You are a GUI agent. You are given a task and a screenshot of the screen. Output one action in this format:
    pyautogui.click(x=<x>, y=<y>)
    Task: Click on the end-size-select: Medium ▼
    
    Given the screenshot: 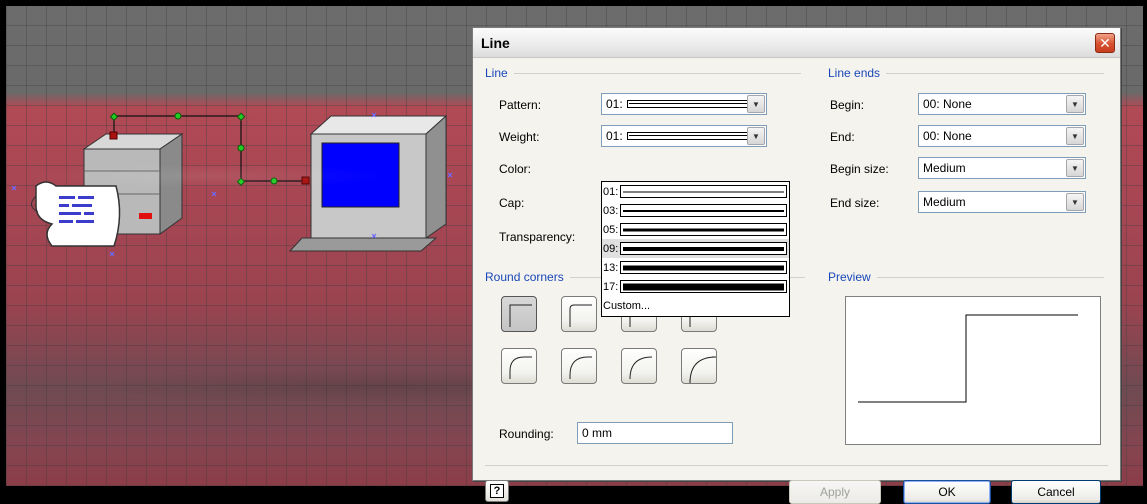 What is the action you would take?
    pyautogui.click(x=1002, y=202)
    